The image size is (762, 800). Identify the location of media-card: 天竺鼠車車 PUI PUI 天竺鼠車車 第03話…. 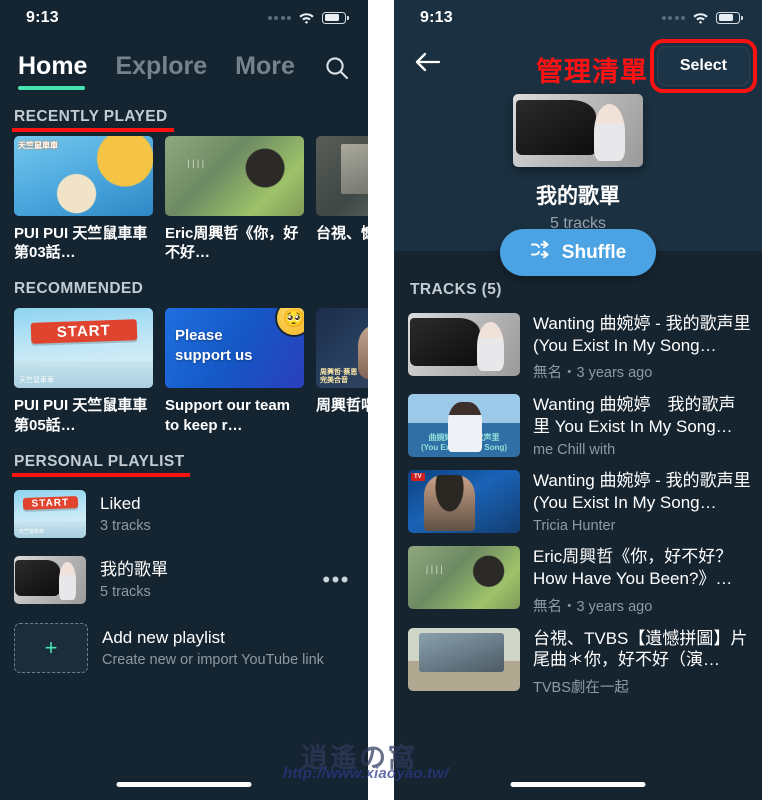
(83, 199).